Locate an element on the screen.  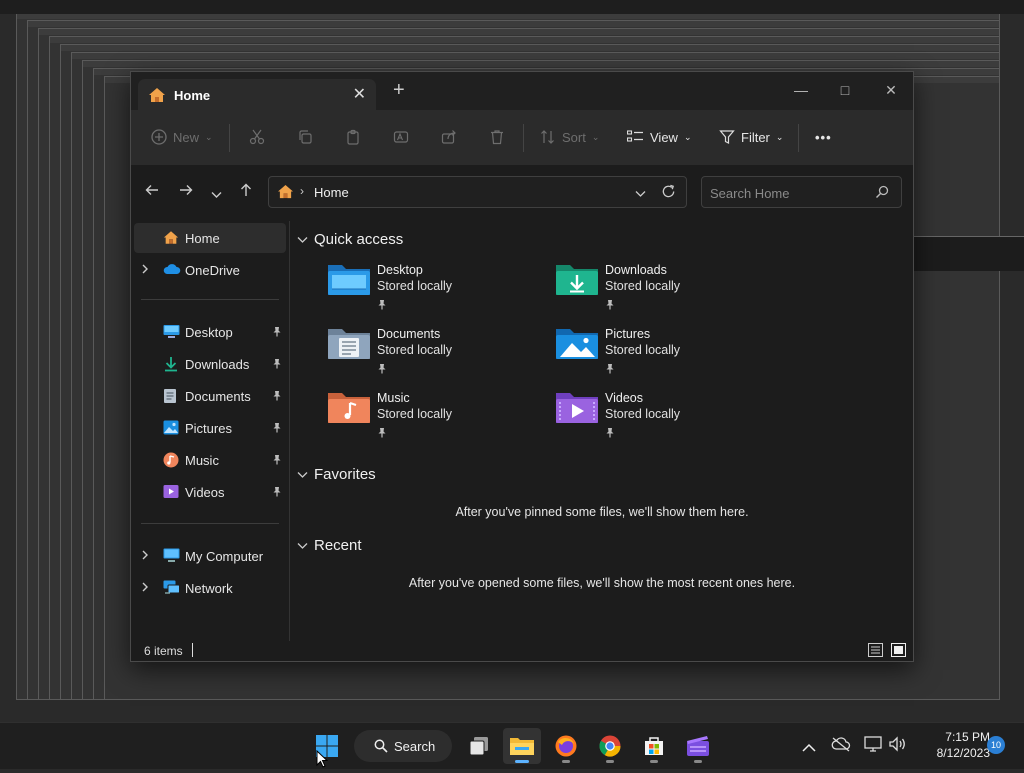
delete-button is located at coordinates (497, 137).